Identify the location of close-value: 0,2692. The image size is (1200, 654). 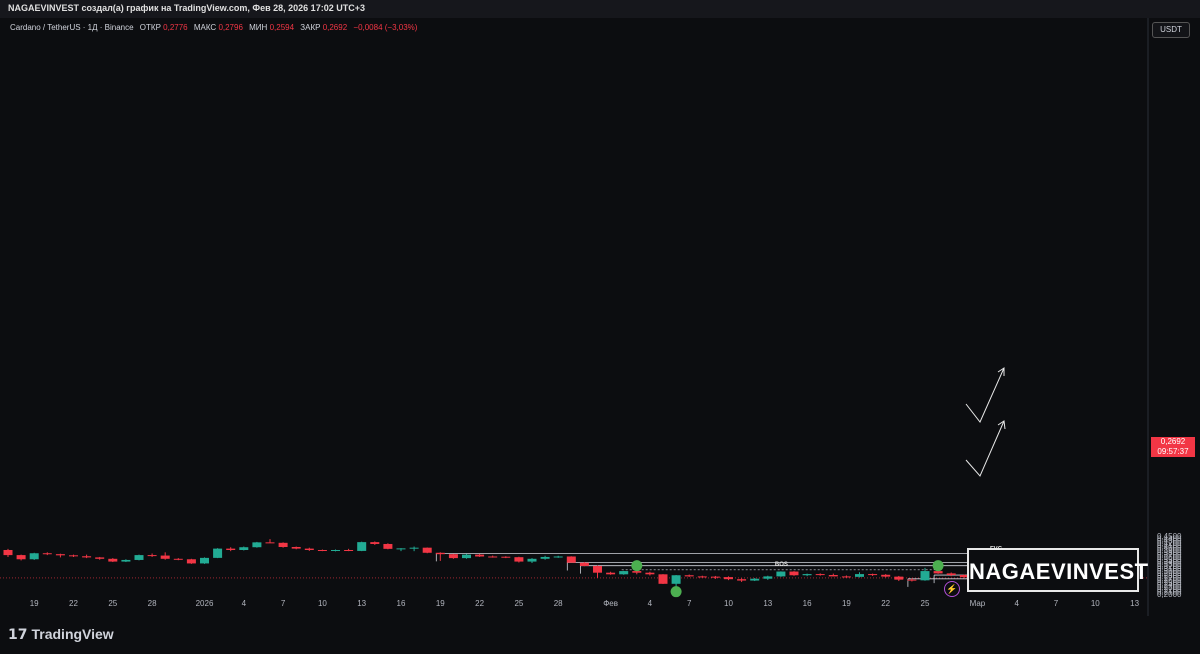
(335, 27).